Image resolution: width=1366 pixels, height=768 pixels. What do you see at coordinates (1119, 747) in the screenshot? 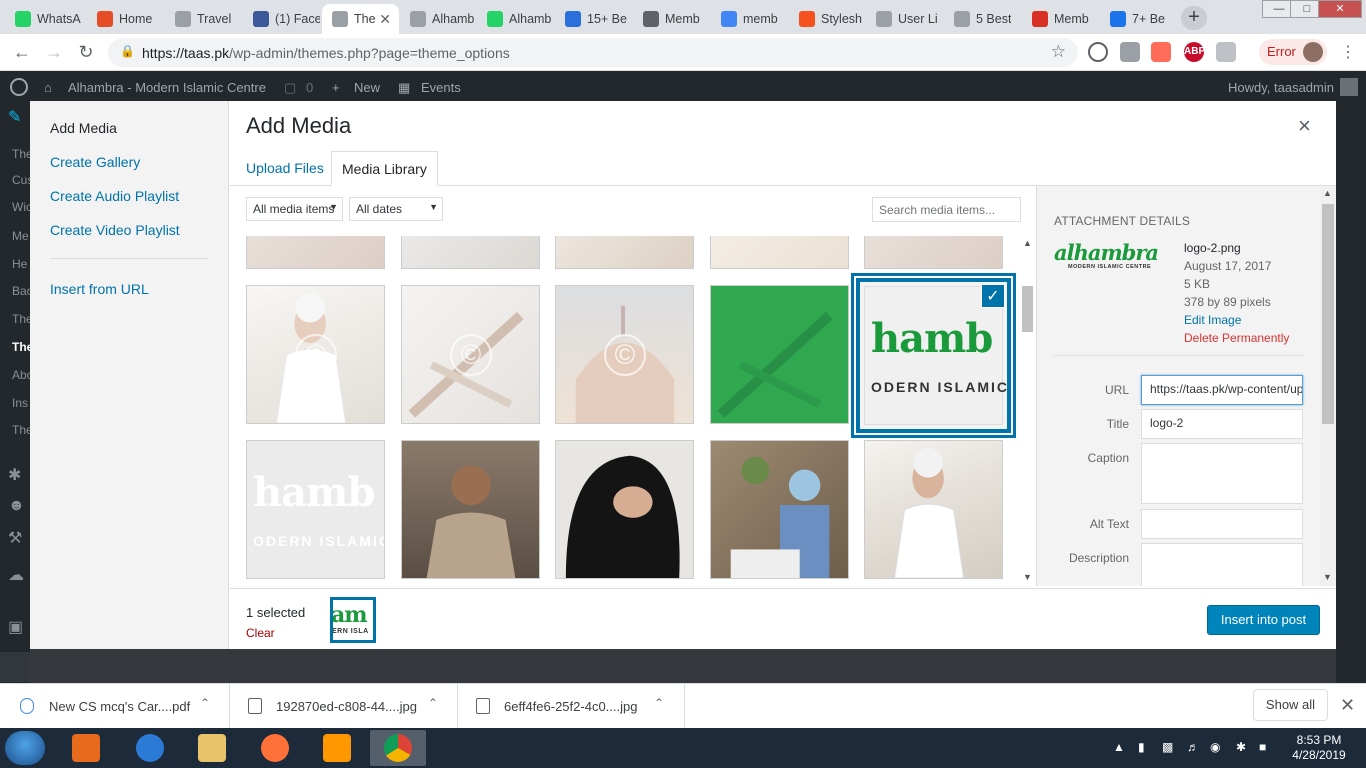
I see `tray-up-arrow-icon: ▲` at bounding box center [1119, 747].